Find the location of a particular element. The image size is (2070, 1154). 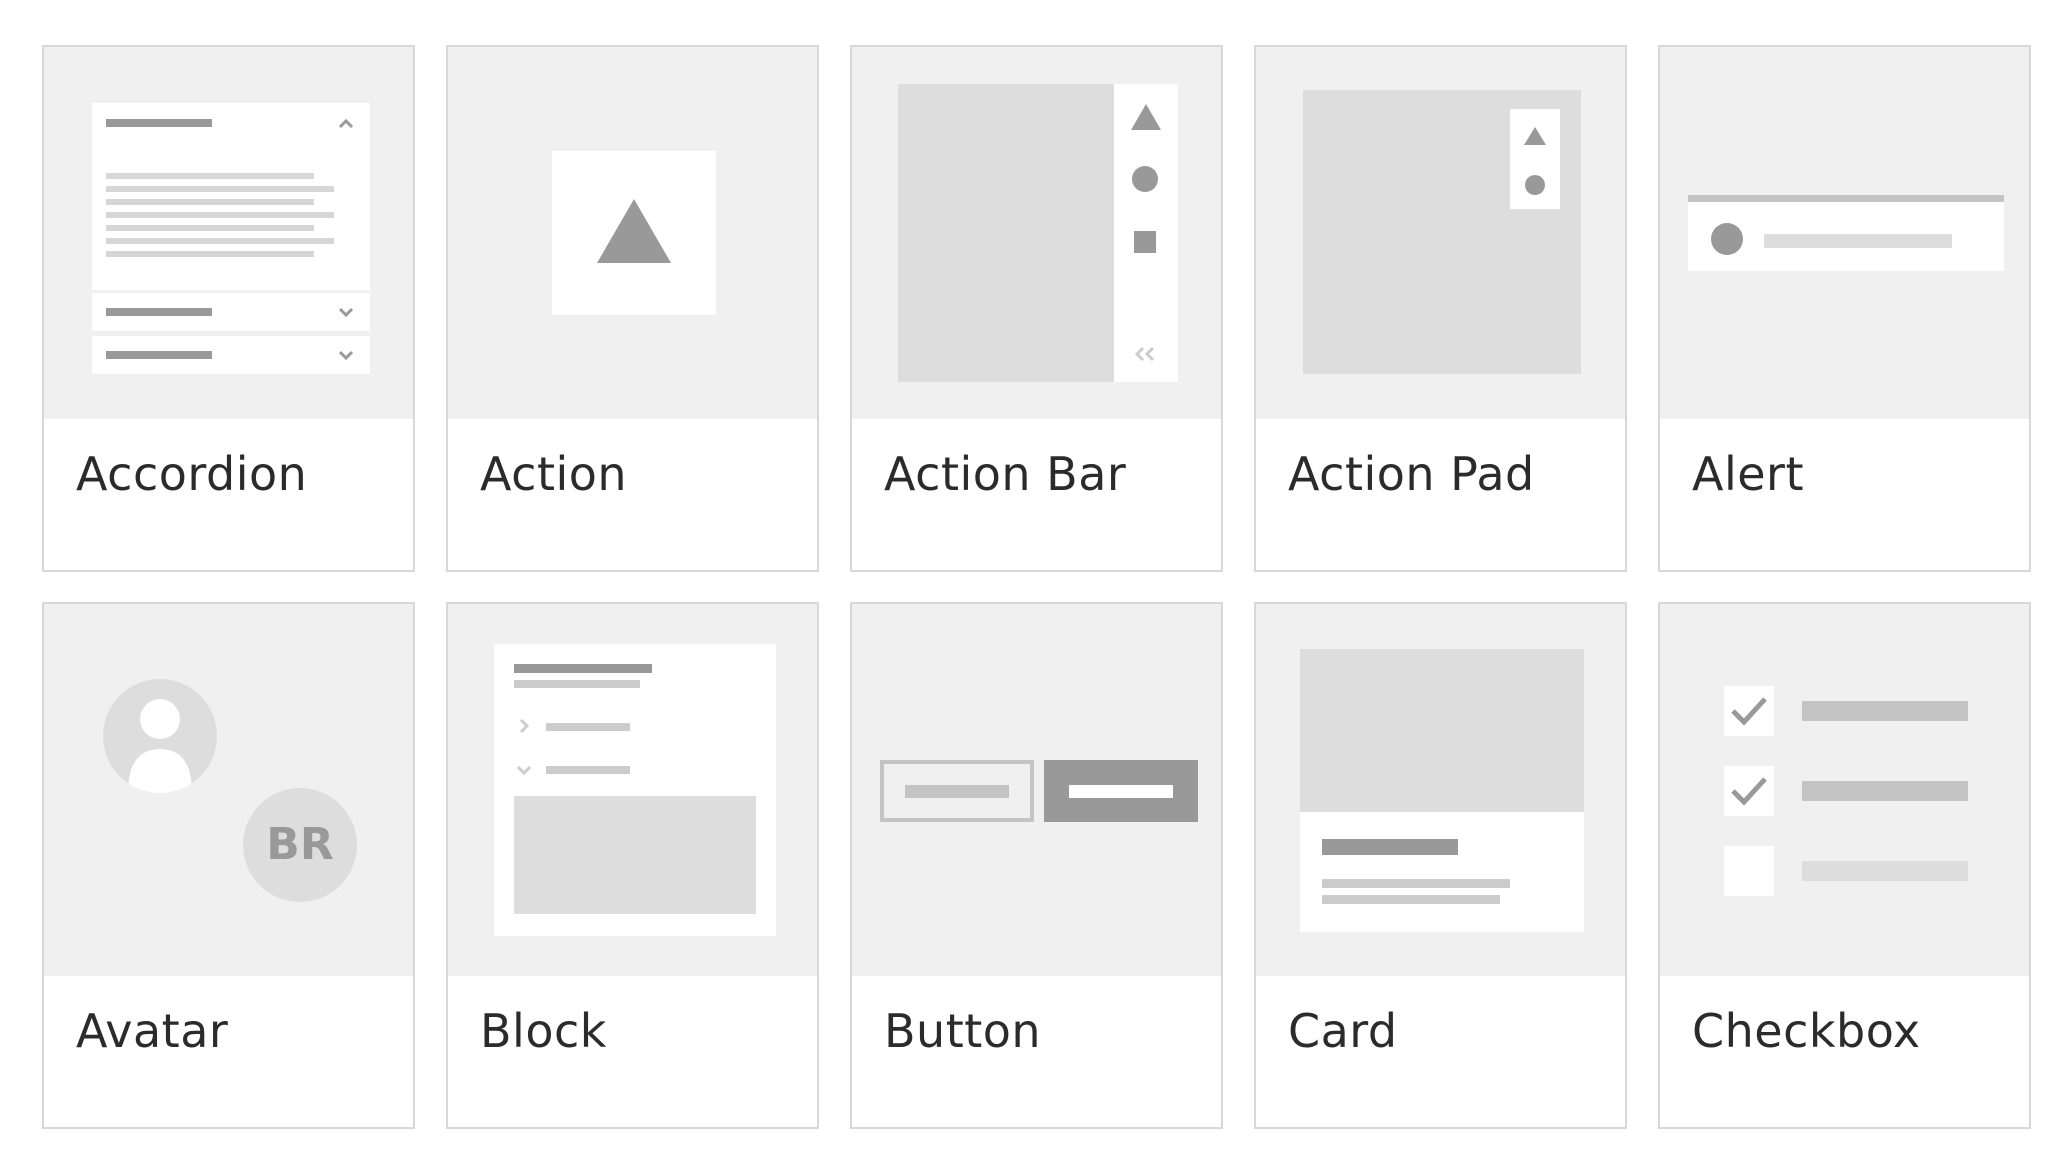

alert-banner is located at coordinates (1846, 233).